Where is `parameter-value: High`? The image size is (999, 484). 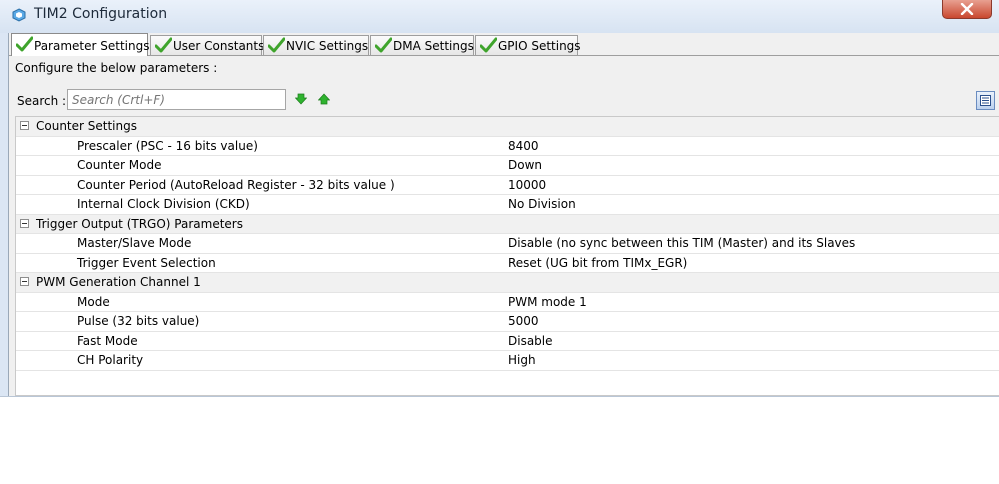
parameter-value: High is located at coordinates (522, 360).